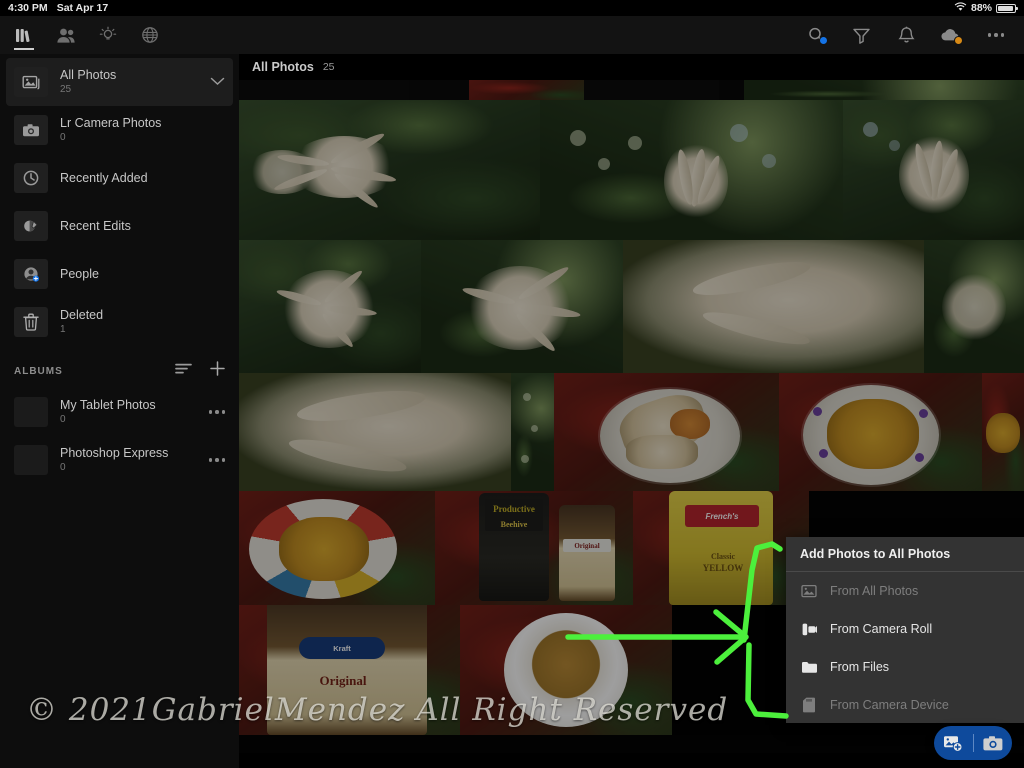  Describe the element at coordinates (889, 705) in the screenshot. I see `menu-item-label: From Camera Device` at that location.